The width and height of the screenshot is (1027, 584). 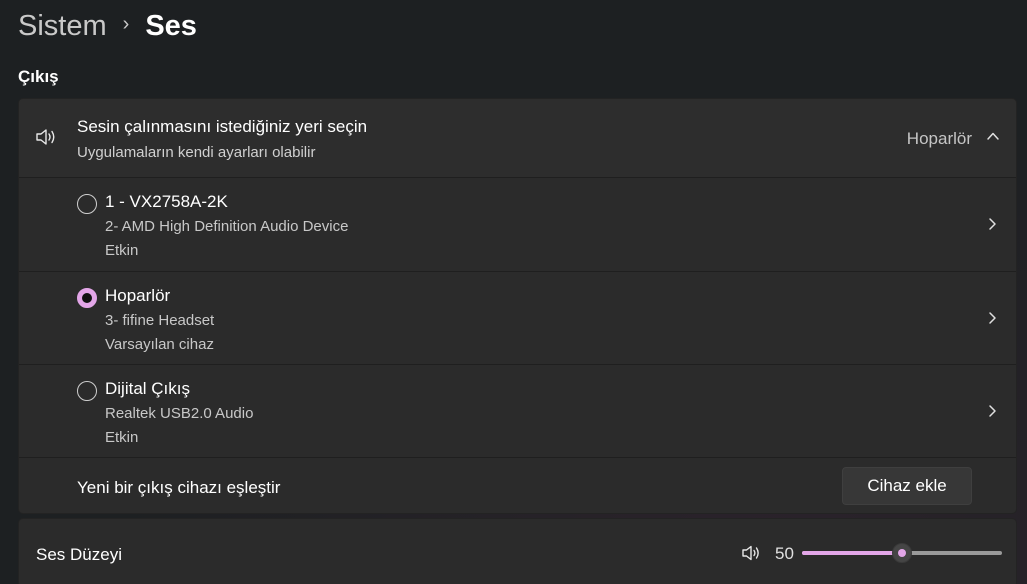 What do you see at coordinates (907, 486) in the screenshot?
I see `add-device-button: Cihaz ekle` at bounding box center [907, 486].